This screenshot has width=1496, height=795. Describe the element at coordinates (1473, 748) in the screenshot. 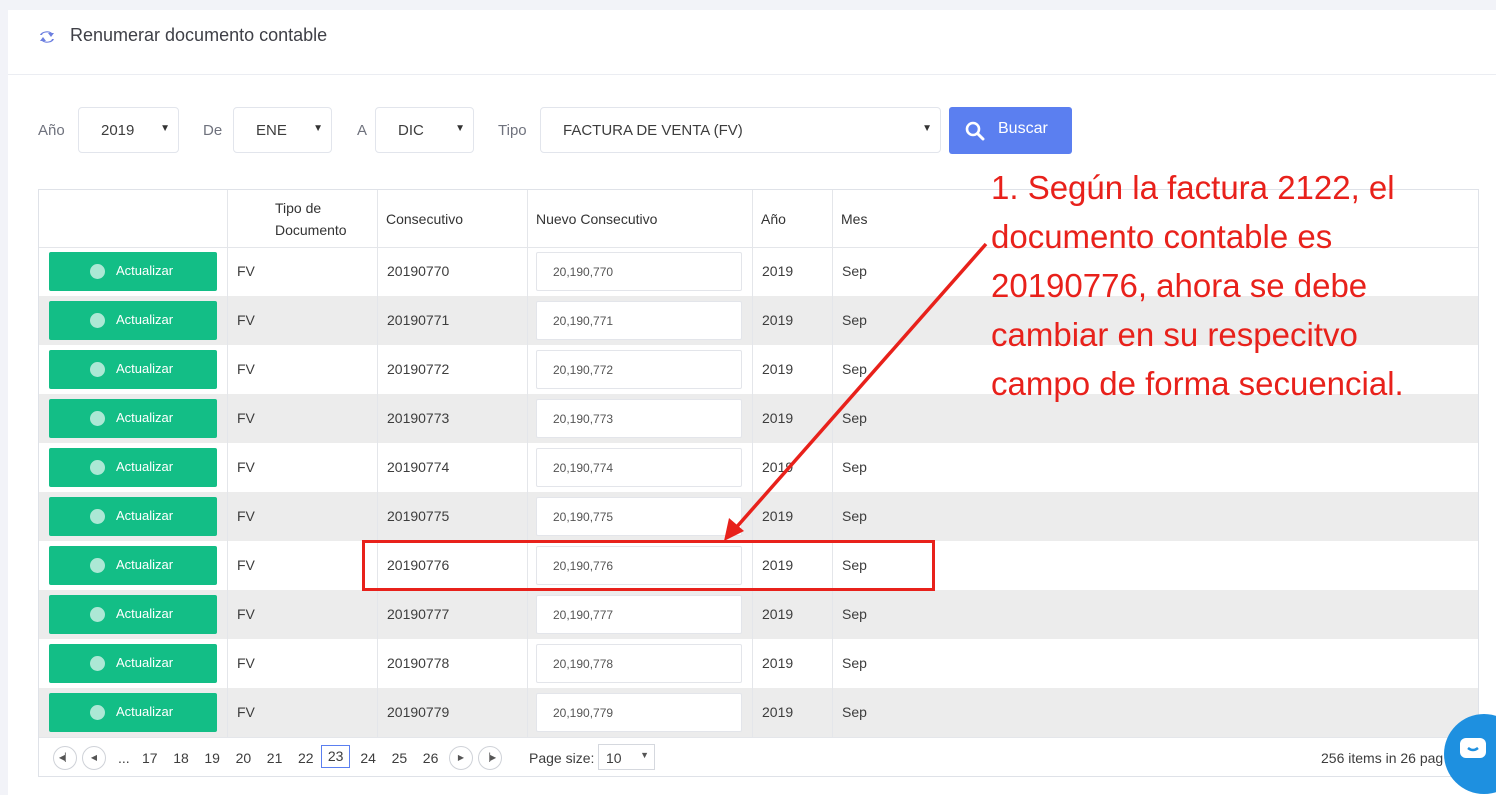

I see `chat-icon` at that location.